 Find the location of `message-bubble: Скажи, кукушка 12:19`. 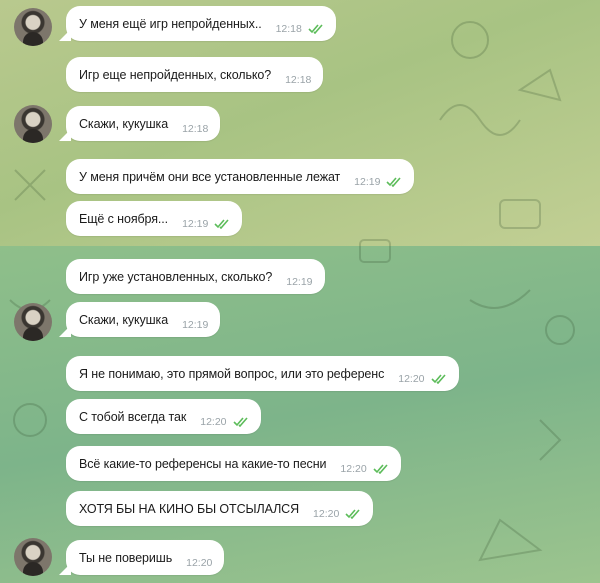

message-bubble: Скажи, кукушка 12:19 is located at coordinates (139, 319).